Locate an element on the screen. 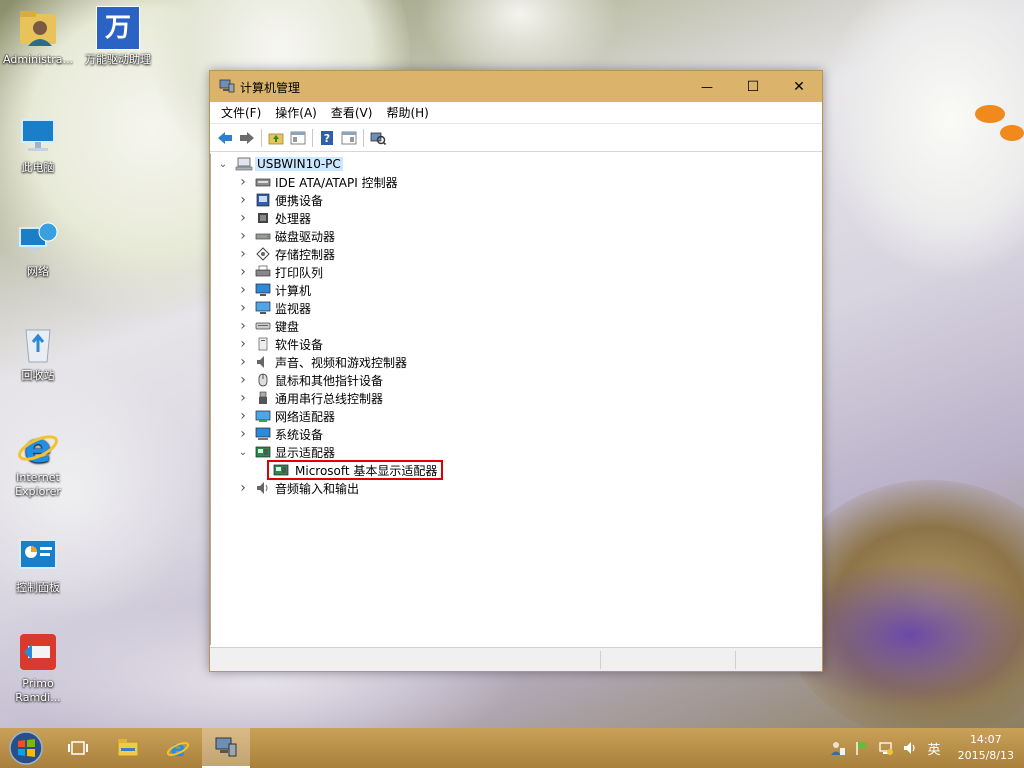  desktop-icon-this-pc: 此电脑 is located at coordinates (38, 144).